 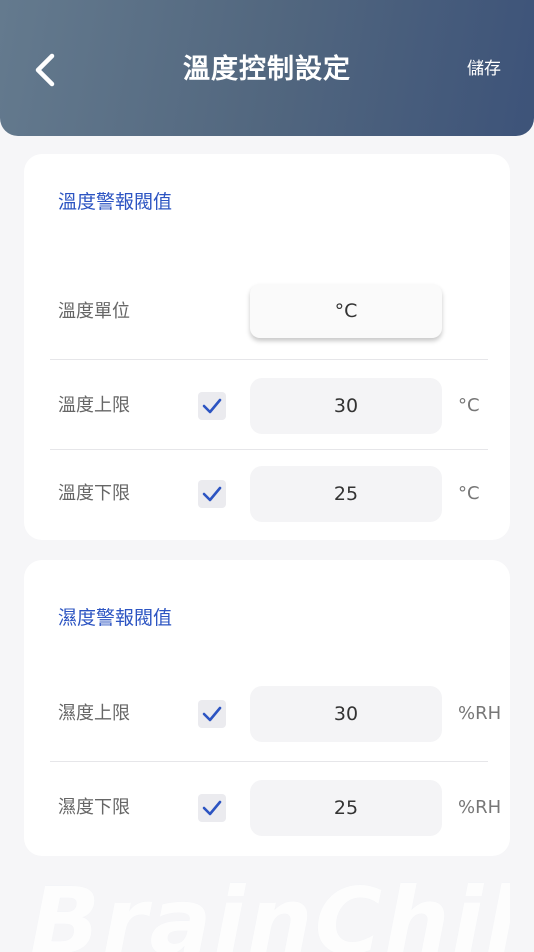 I want to click on humidity-upper-row: 濕度上限 30 %RH, so click(x=275, y=714).